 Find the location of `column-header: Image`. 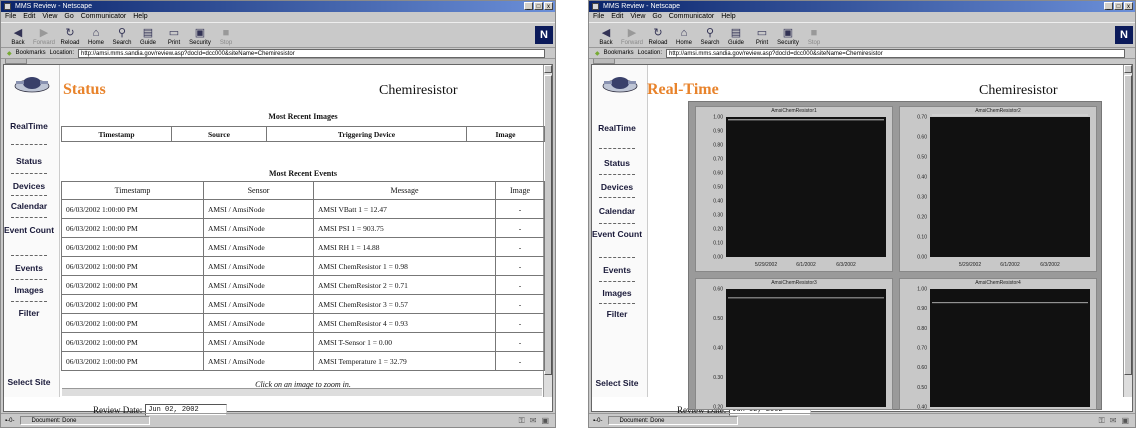

column-header: Image is located at coordinates (505, 134).